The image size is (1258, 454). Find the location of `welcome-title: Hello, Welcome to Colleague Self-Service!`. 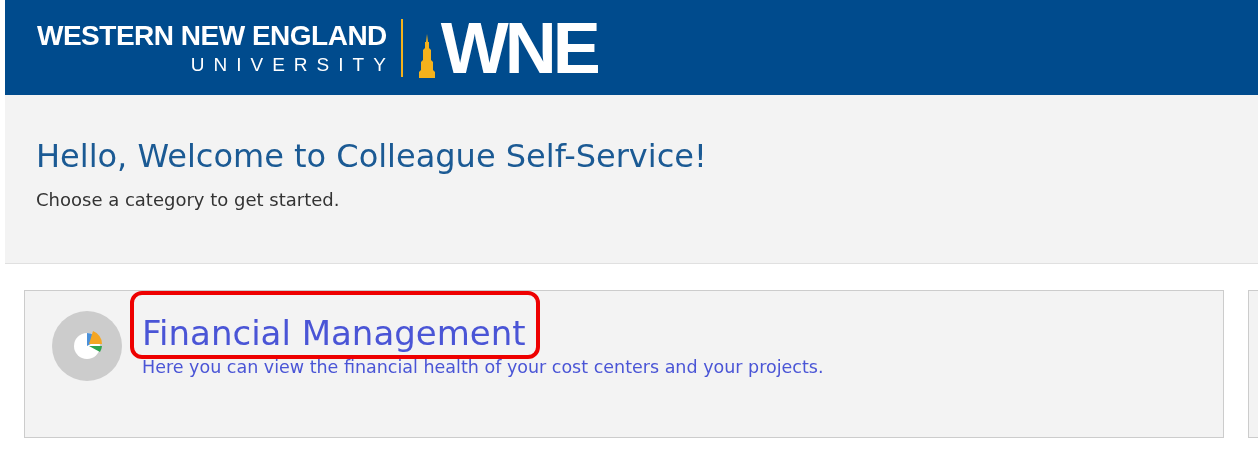

welcome-title: Hello, Welcome to Colleague Self-Service! is located at coordinates (372, 156).